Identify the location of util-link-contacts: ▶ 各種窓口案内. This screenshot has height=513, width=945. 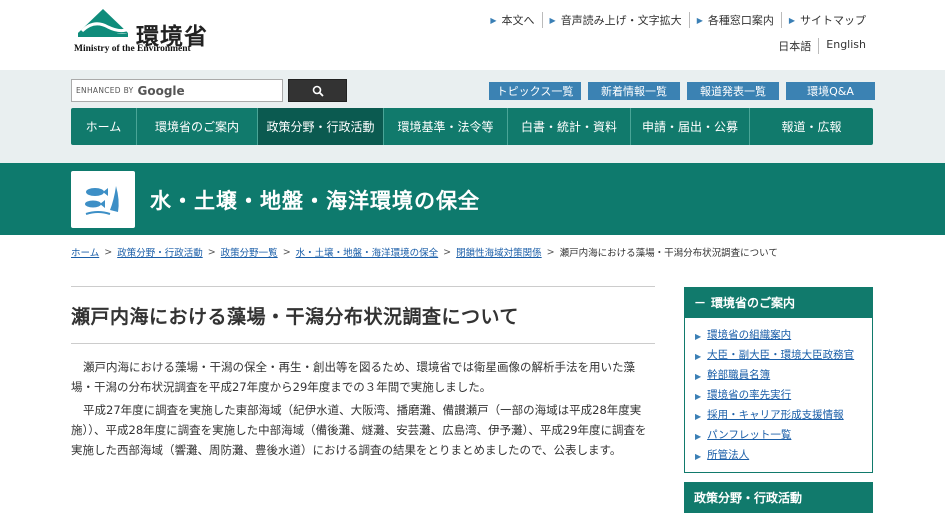
(734, 20).